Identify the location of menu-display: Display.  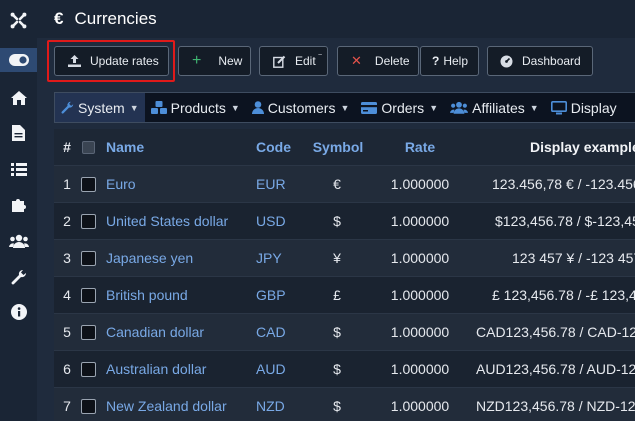
(584, 107).